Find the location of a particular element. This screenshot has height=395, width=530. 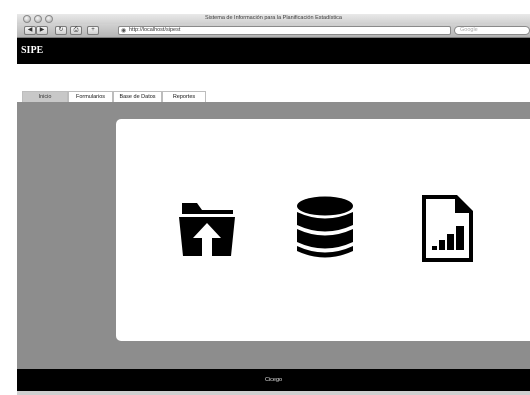

forward-button: ▶ is located at coordinates (42, 30).